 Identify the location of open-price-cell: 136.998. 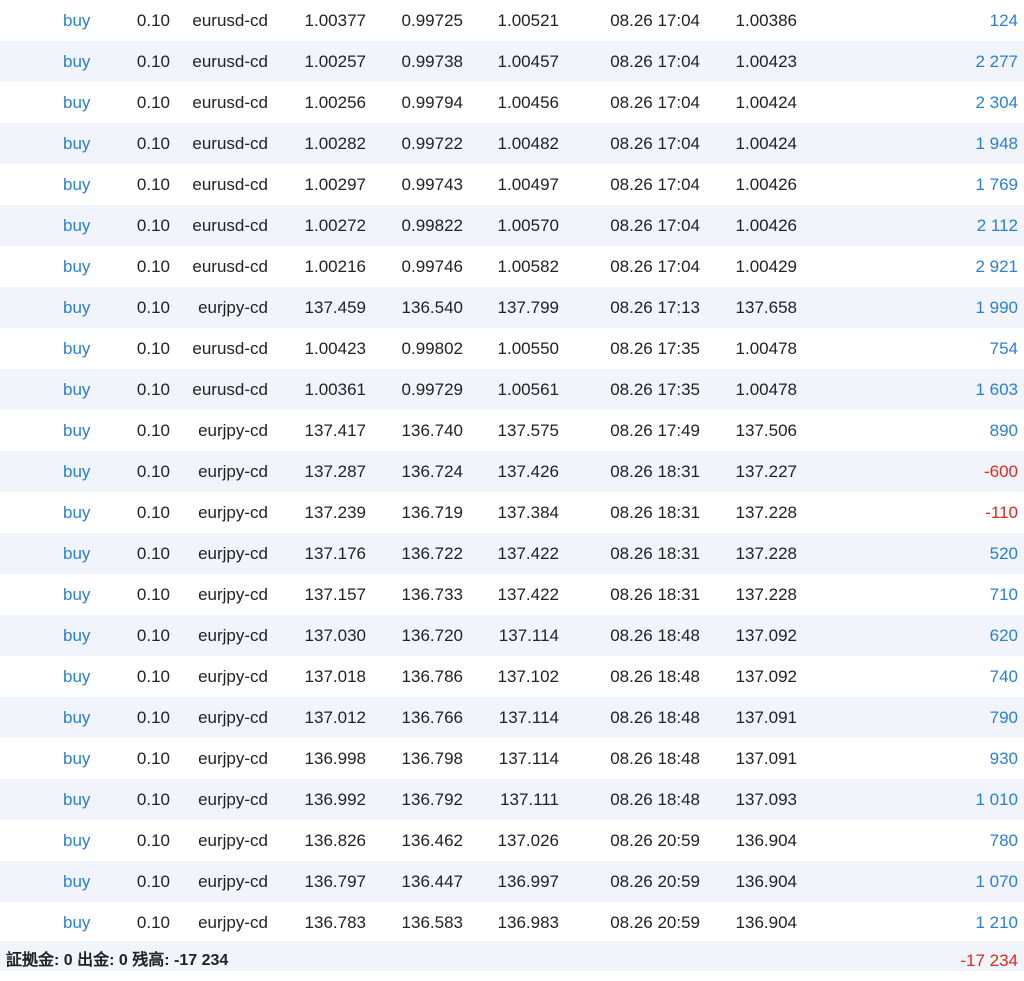
(335, 758).